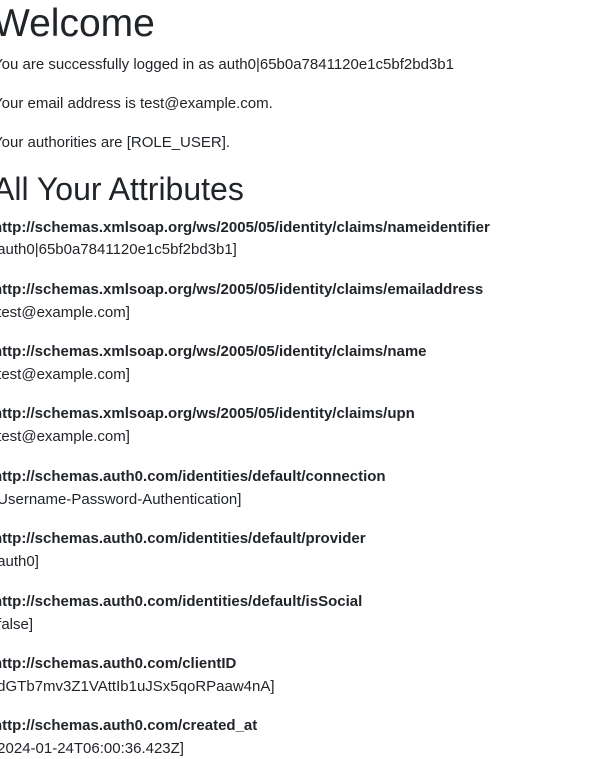 The image size is (600, 759). What do you see at coordinates (92, 748) in the screenshot?
I see `attribute-value: [2024-01-24T06:00:36.423Z]` at bounding box center [92, 748].